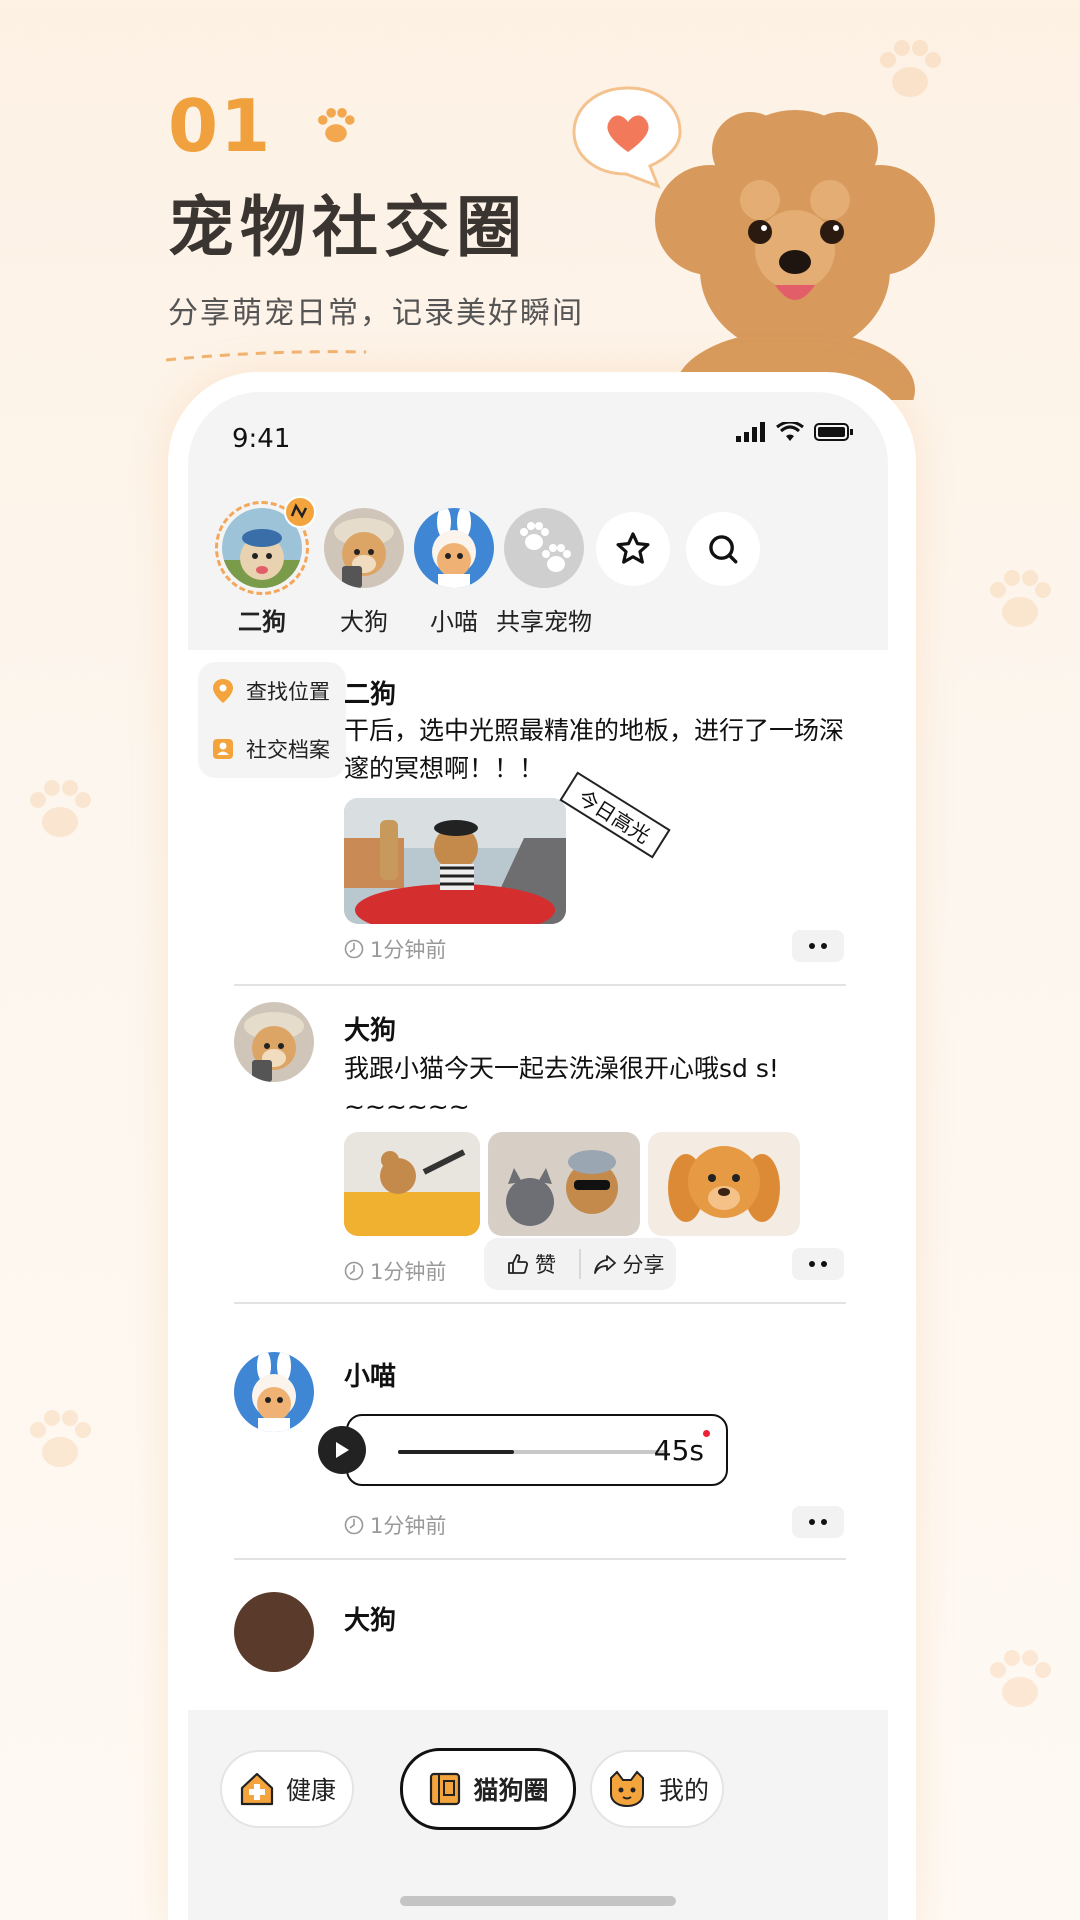 The width and height of the screenshot is (1080, 1920). Describe the element at coordinates (266, 356) in the screenshot. I see `dashed-divider` at that location.